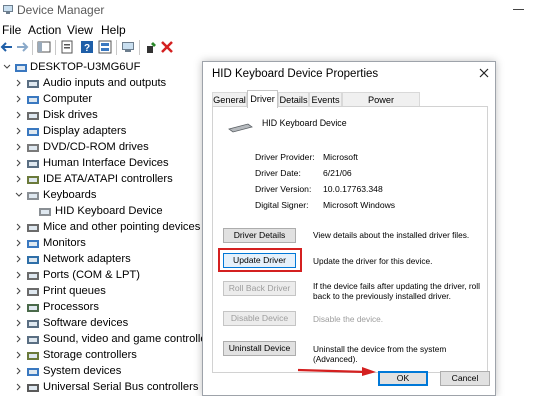 The width and height of the screenshot is (551, 396). I want to click on mouse-icon, so click(33, 228).